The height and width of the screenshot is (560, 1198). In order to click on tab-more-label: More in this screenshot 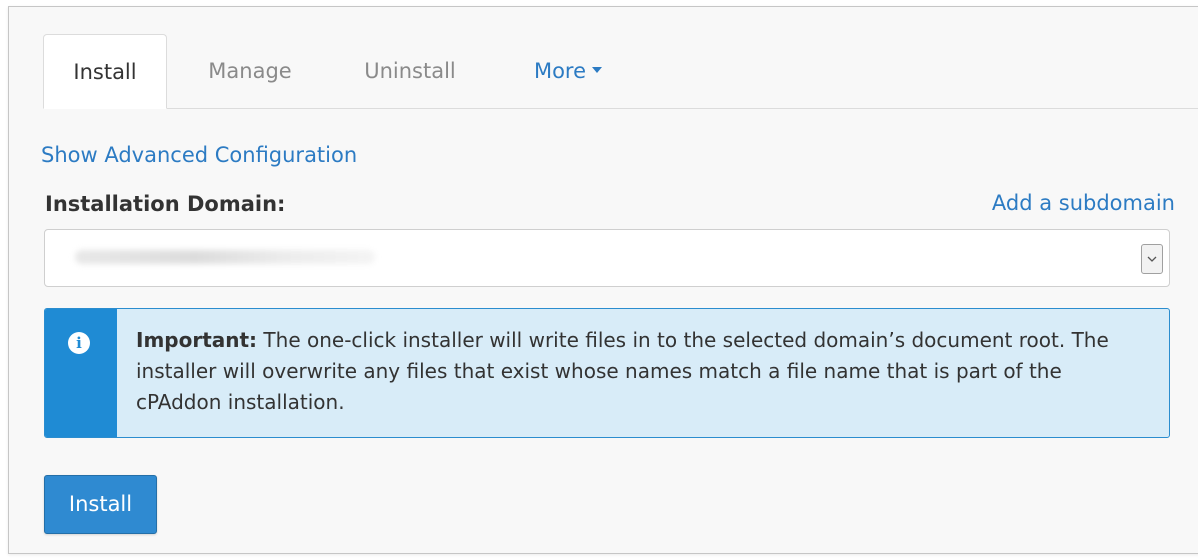, I will do `click(560, 71)`.